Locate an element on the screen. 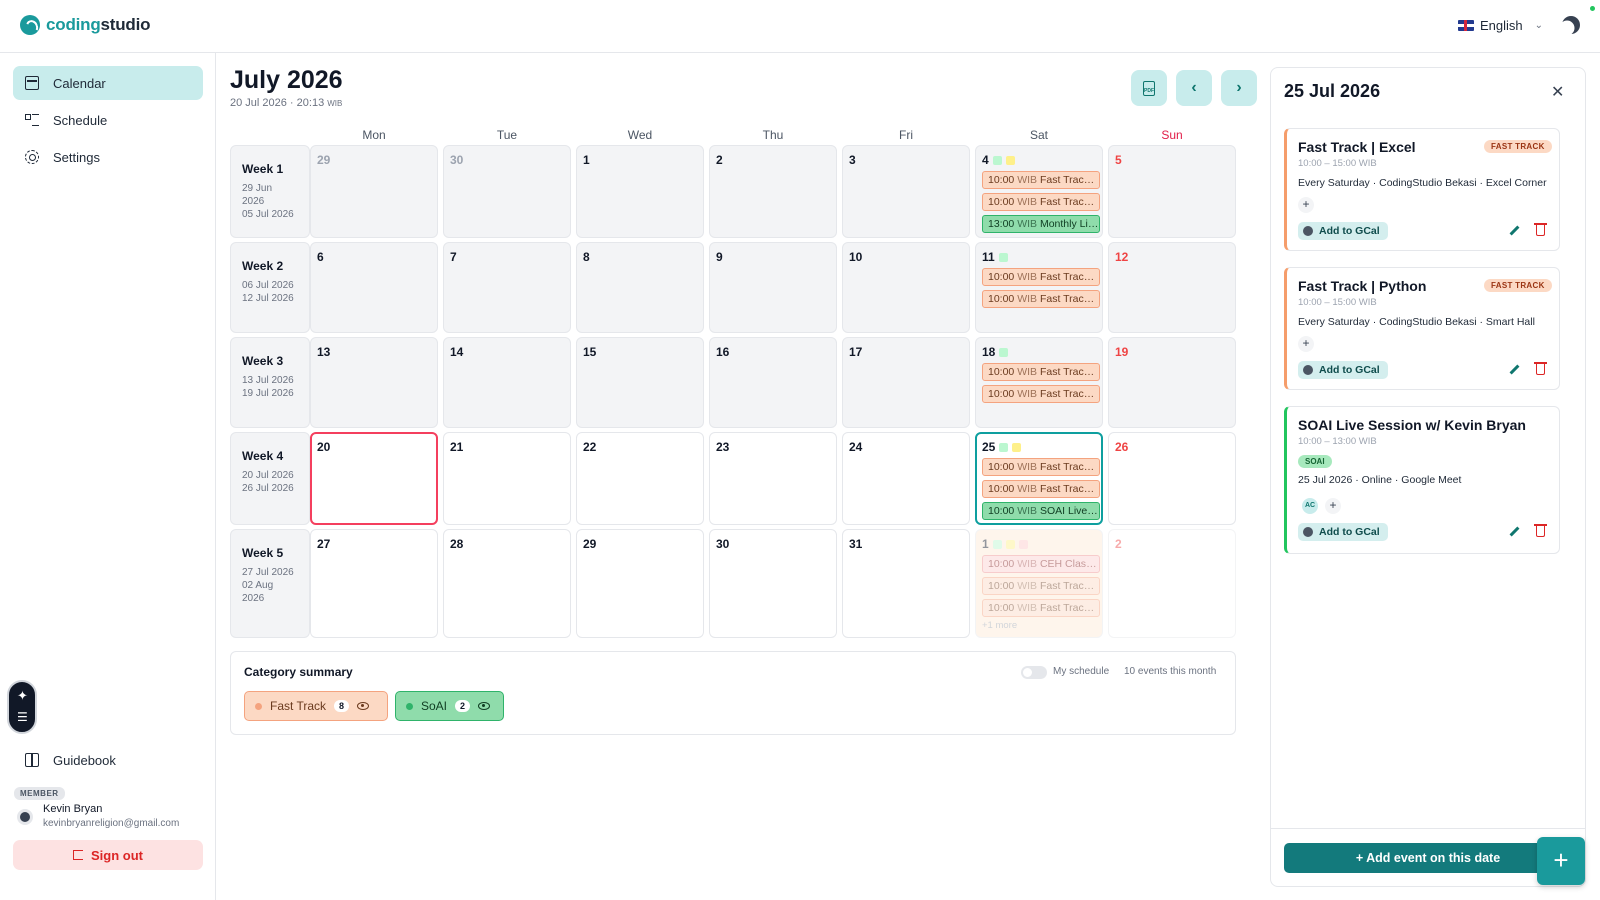 This screenshot has height=900, width=1600. calendar-day-cell: 3 is located at coordinates (906, 191).